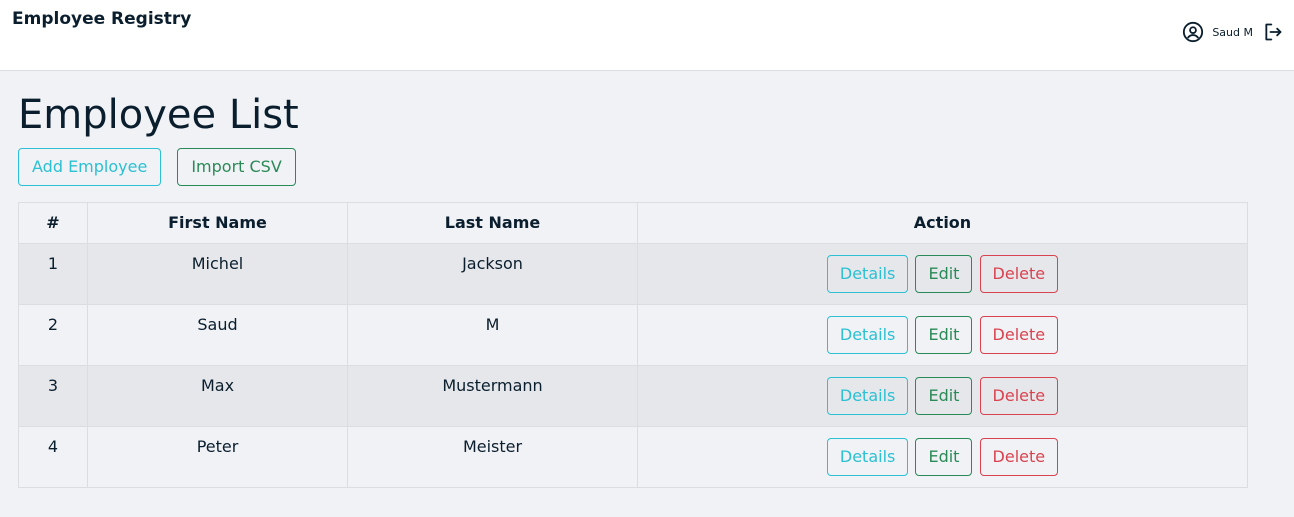 This screenshot has height=517, width=1294. I want to click on row-number: 2, so click(53, 335).